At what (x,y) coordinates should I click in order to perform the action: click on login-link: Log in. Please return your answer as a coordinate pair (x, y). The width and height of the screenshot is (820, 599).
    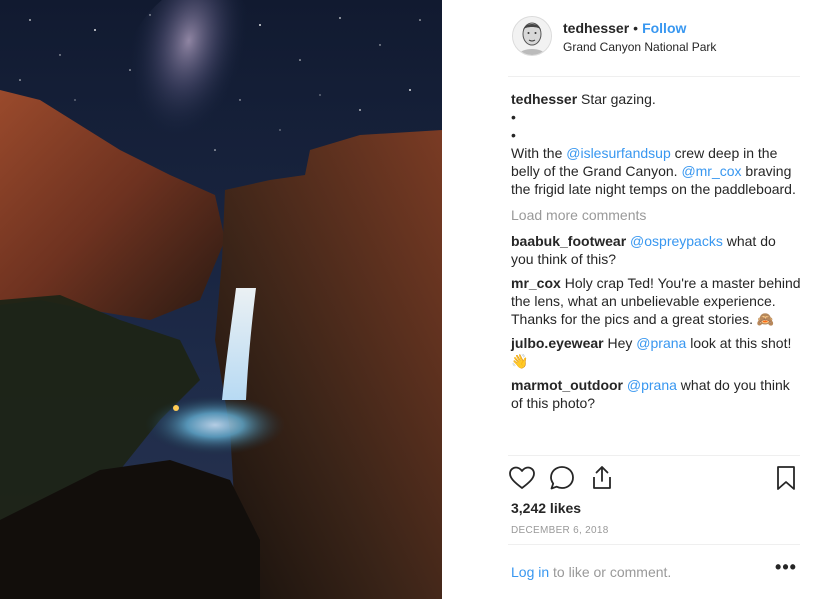
    Looking at the image, I should click on (530, 572).